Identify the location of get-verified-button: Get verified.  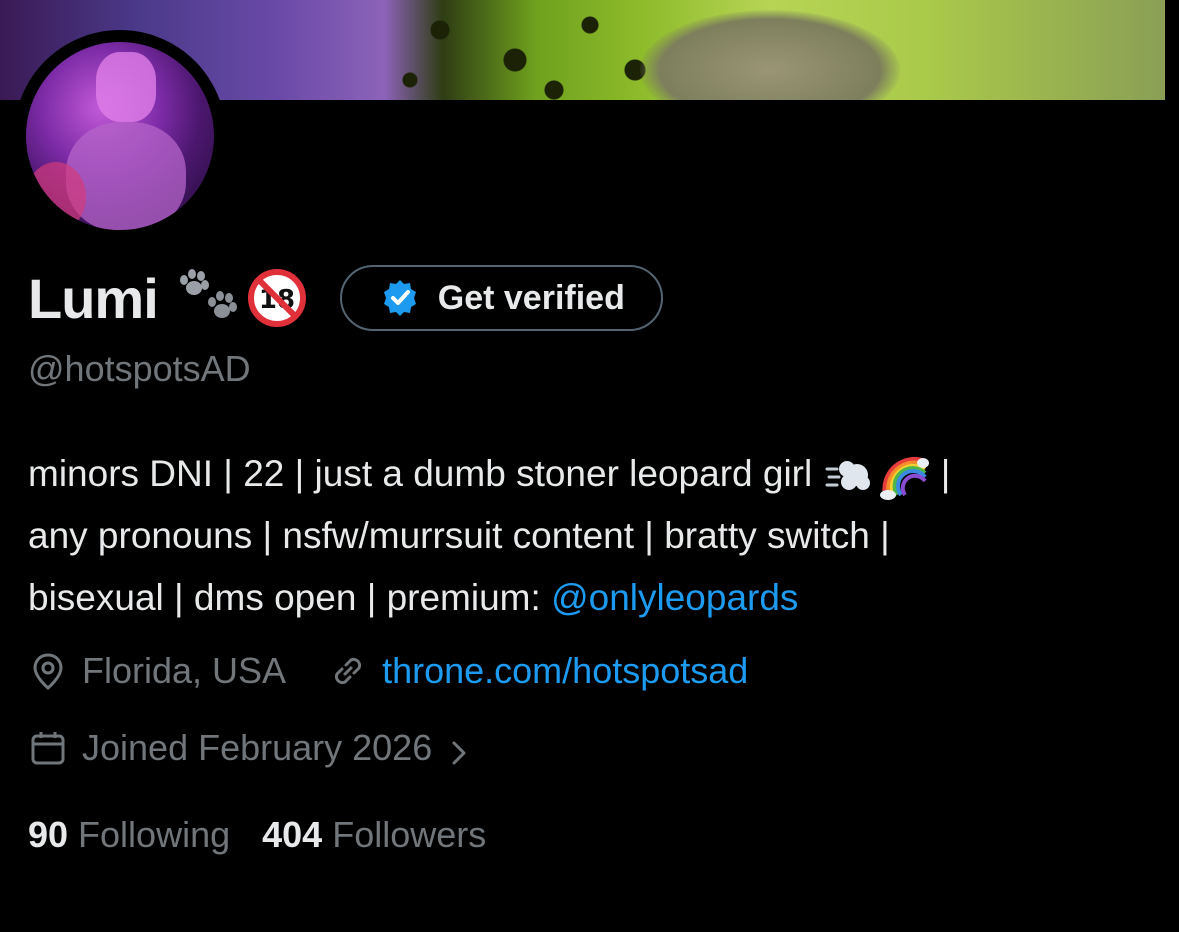
(501, 298).